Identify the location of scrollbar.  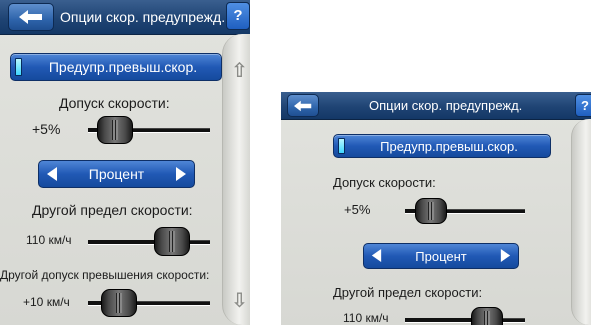
(581, 222).